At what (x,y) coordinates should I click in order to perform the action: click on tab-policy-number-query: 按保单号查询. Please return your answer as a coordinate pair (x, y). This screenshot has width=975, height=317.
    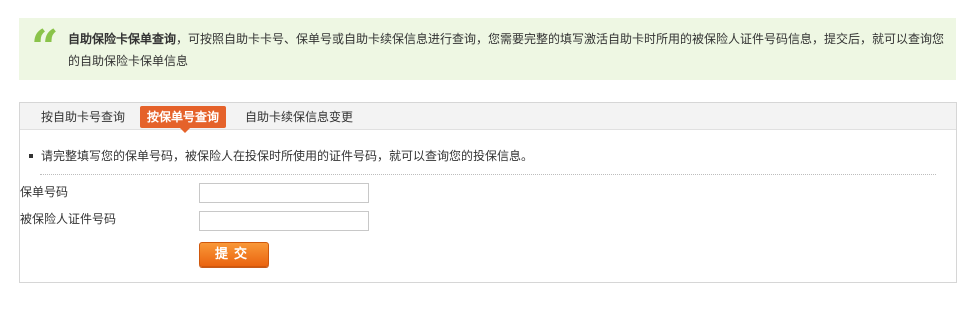
    Looking at the image, I should click on (183, 119).